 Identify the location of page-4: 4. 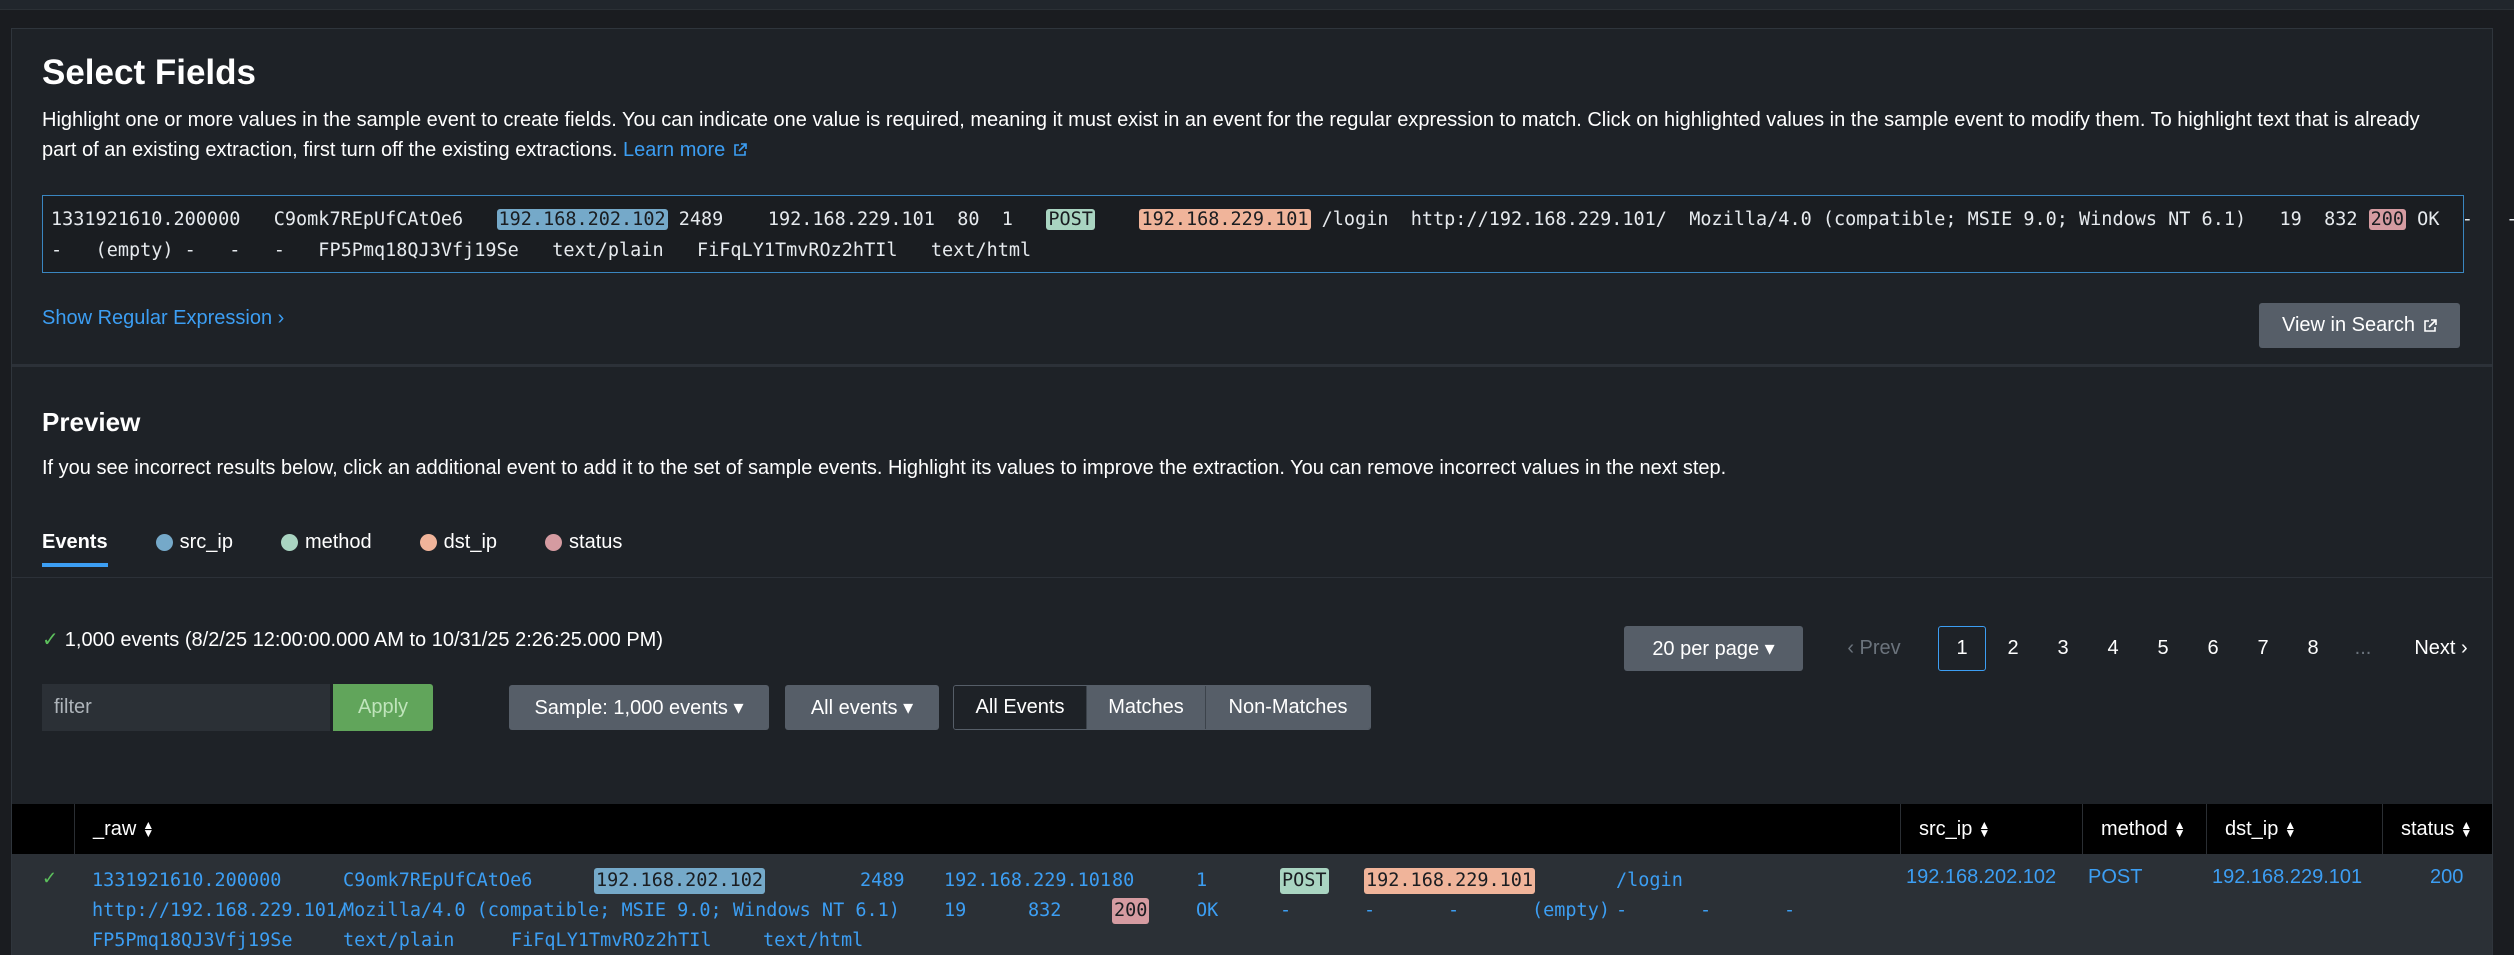
(2113, 648).